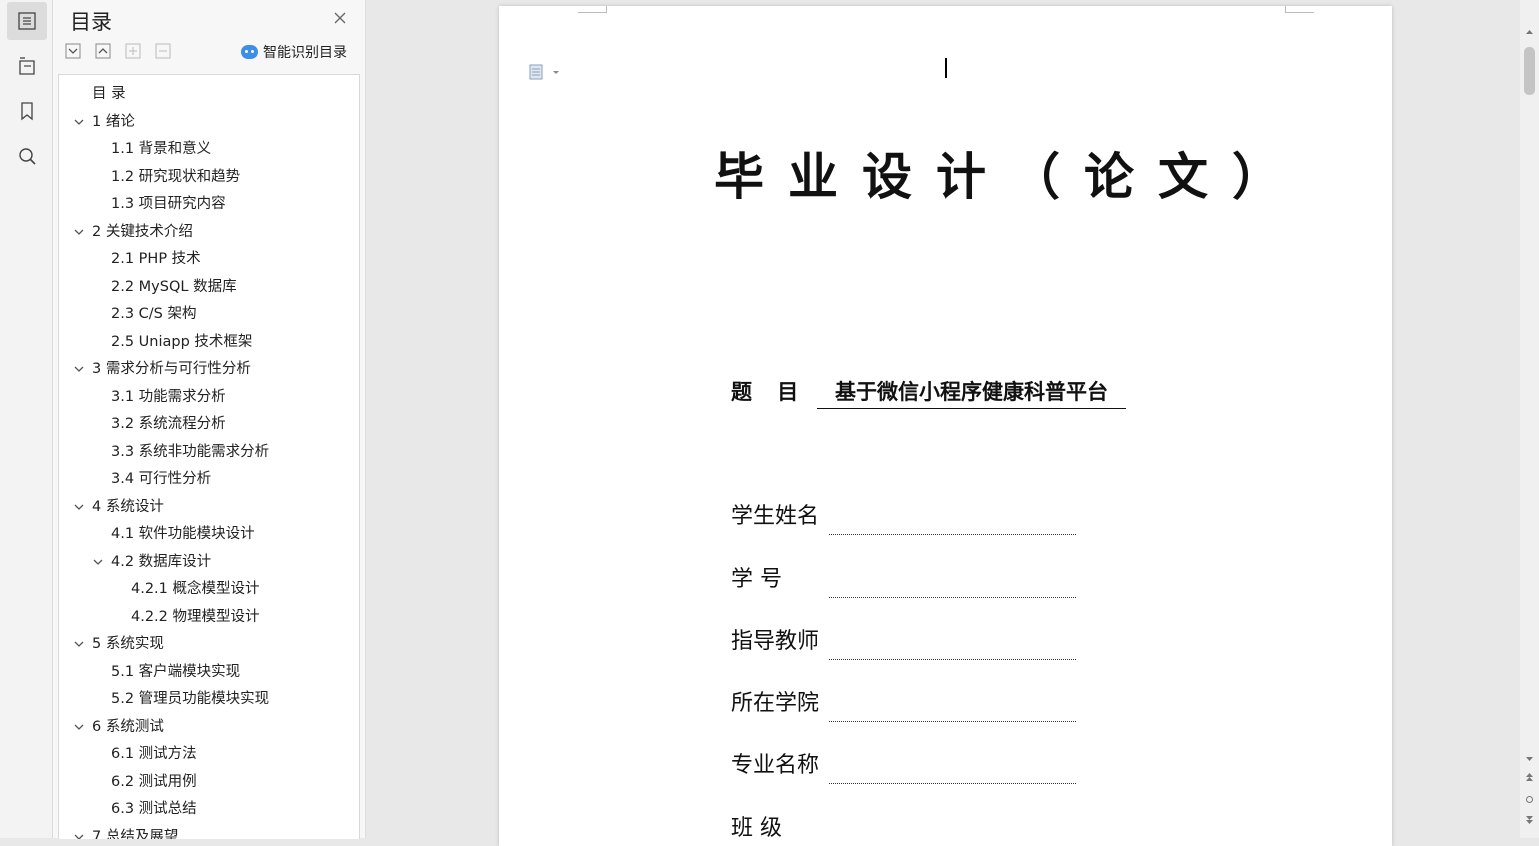 The image size is (1539, 846). What do you see at coordinates (249, 52) in the screenshot?
I see `ai-robot-icon` at bounding box center [249, 52].